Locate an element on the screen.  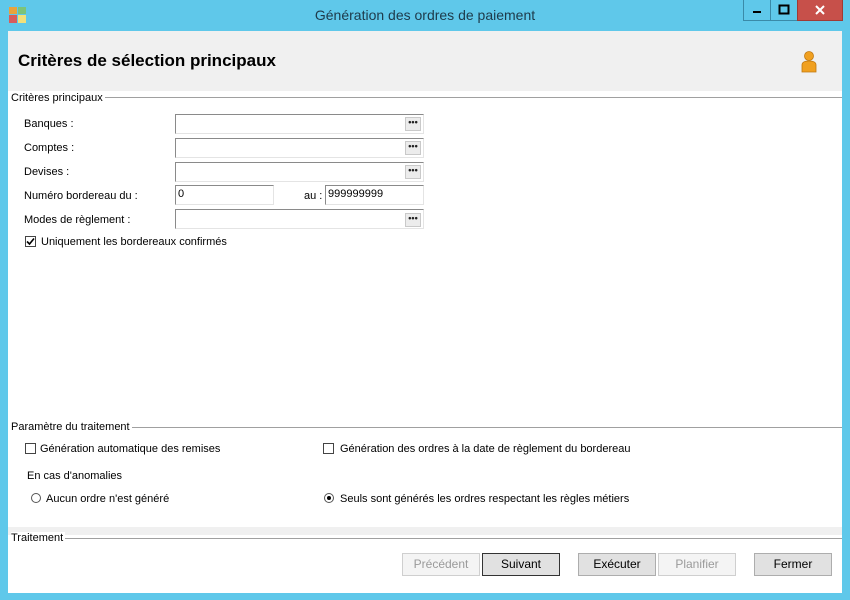
modes-reglement-label: Modes de règlement : is located at coordinates (77, 220).